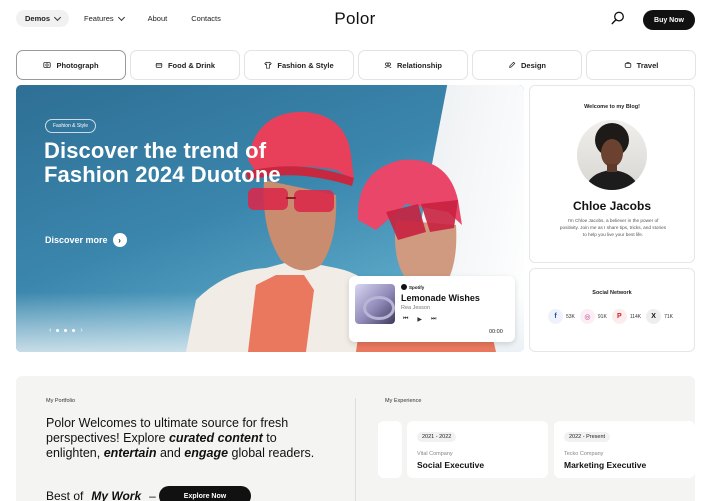  Describe the element at coordinates (71, 126) in the screenshot. I see `hero-tag: Fashion & Style` at that location.